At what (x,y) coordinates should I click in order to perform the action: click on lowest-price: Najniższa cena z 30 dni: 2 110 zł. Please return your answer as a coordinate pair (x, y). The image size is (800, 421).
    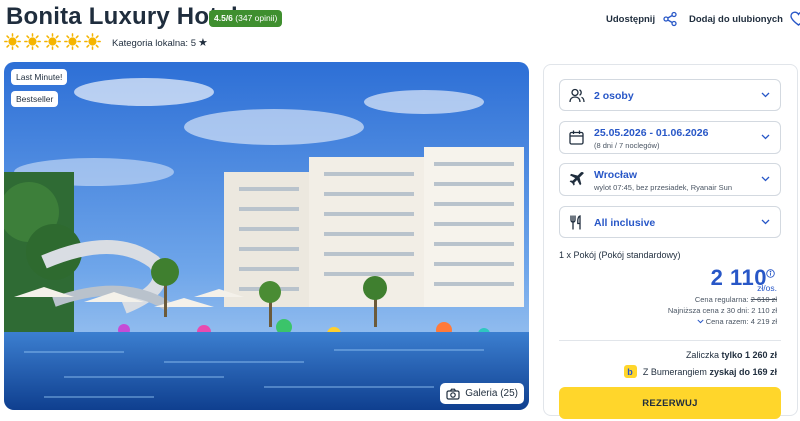
    Looking at the image, I should click on (722, 310).